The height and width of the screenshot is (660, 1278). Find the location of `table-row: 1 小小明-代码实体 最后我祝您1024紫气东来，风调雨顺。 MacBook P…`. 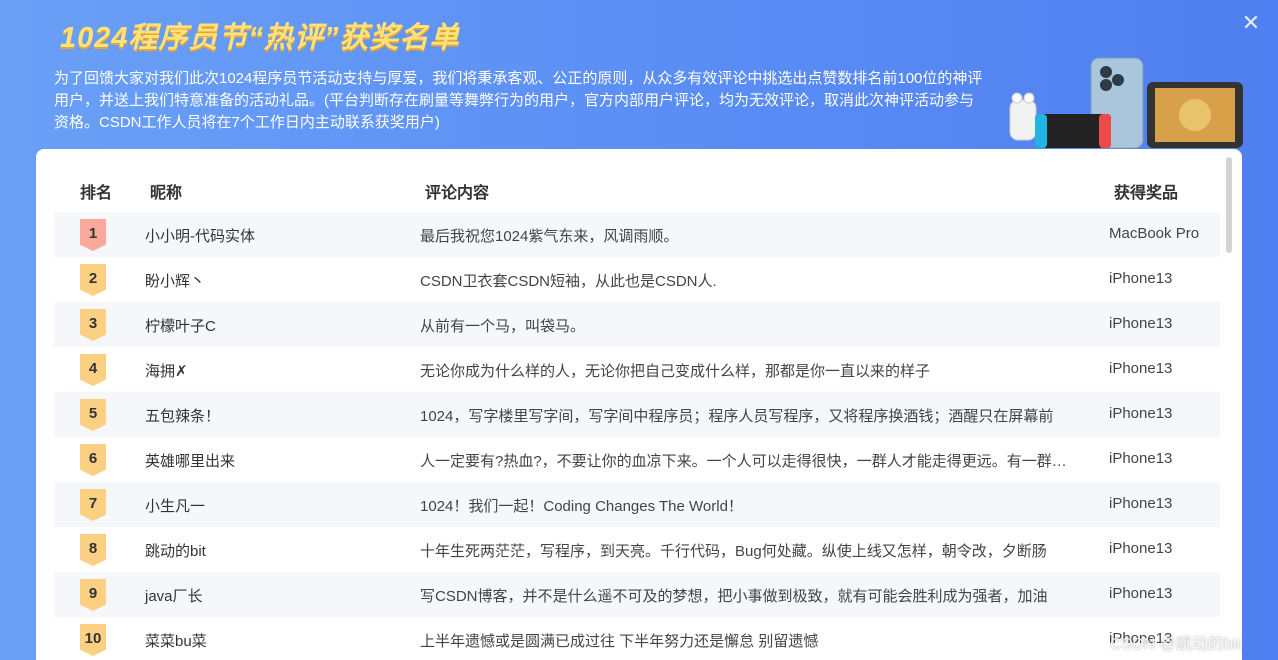

table-row: 1 小小明-代码实体 最后我祝您1024紫气东来，风调雨顺。 MacBook P… is located at coordinates (637, 234).